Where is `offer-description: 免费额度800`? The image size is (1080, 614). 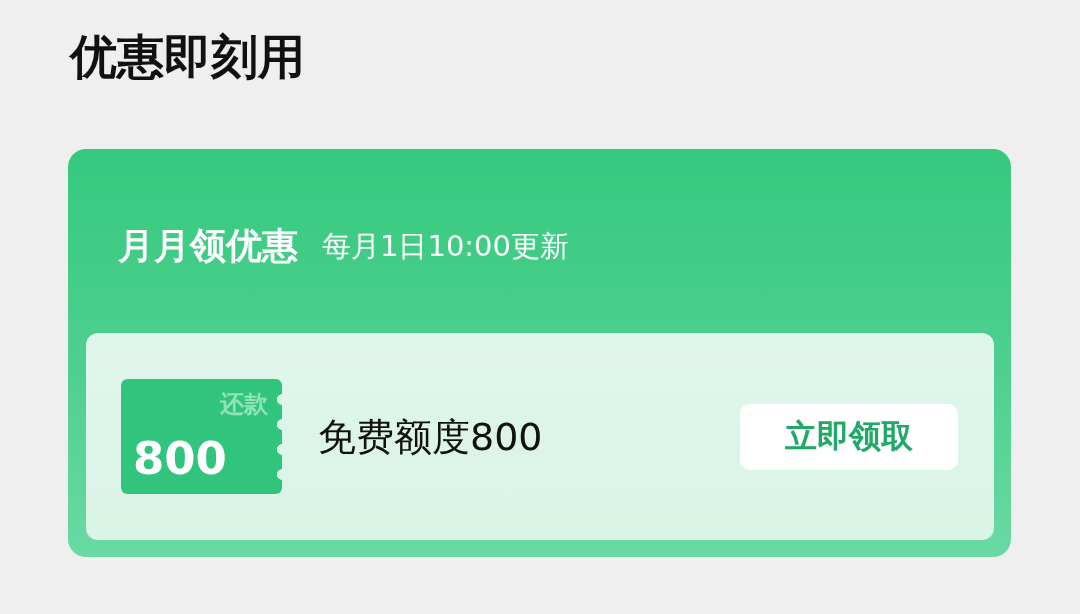 offer-description: 免费额度800 is located at coordinates (430, 437).